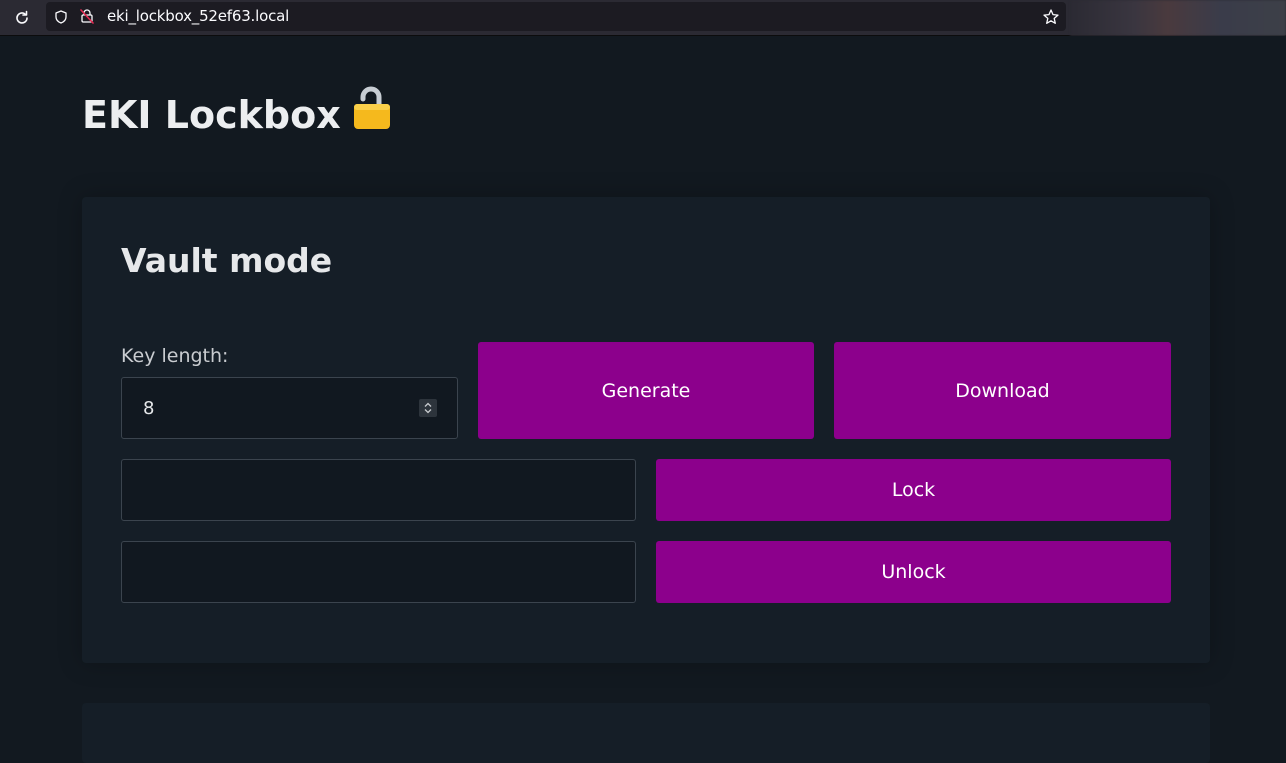  What do you see at coordinates (646, 390) in the screenshot?
I see `generate-button: Generate` at bounding box center [646, 390].